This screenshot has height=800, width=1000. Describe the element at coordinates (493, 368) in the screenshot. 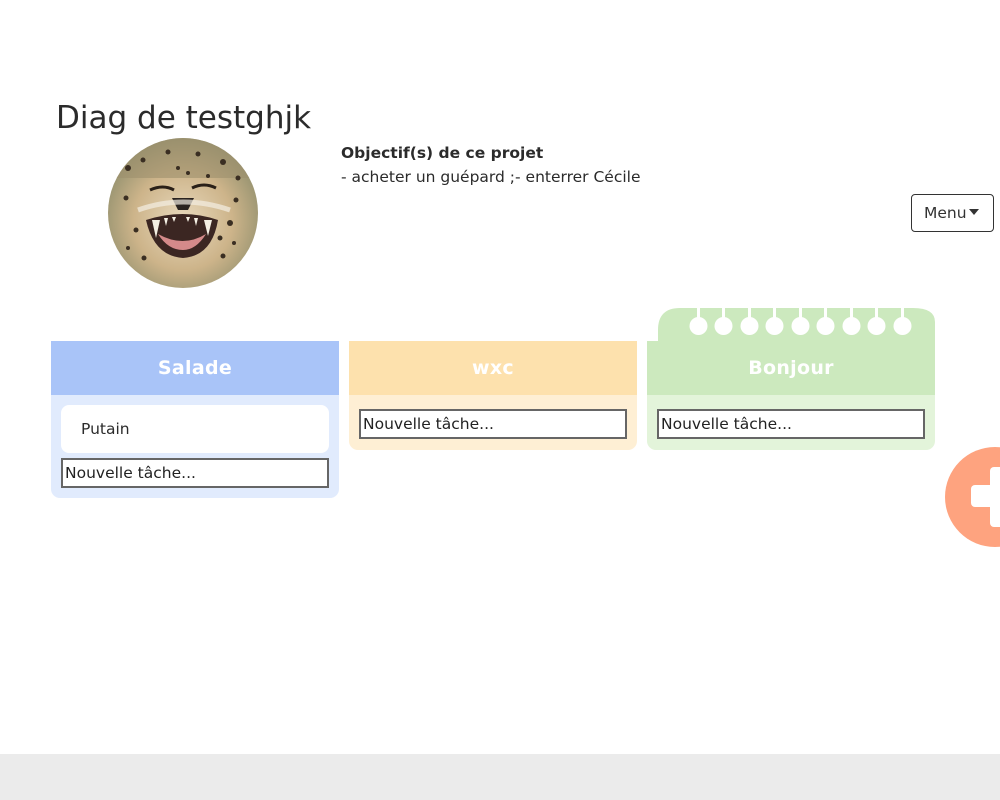

I see `column-title: wxc` at that location.